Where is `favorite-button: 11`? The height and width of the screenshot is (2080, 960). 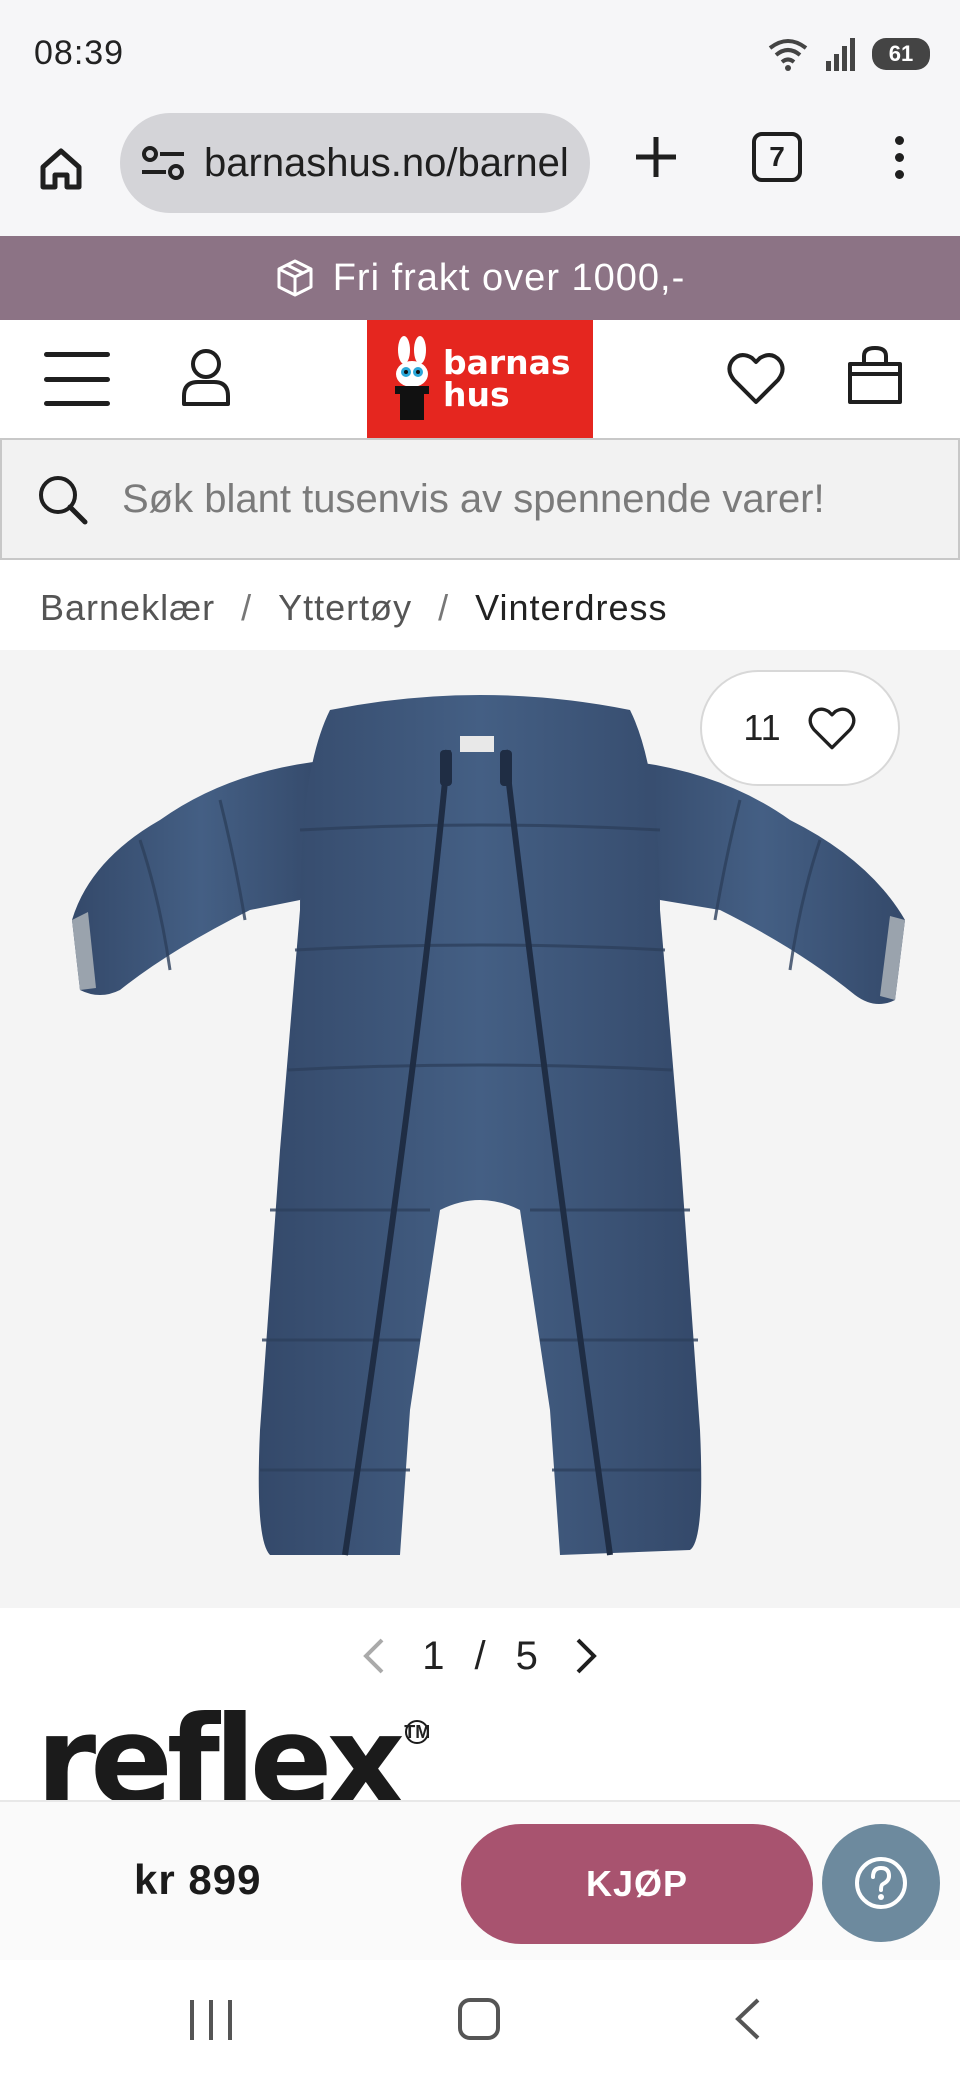 favorite-button: 11 is located at coordinates (800, 728).